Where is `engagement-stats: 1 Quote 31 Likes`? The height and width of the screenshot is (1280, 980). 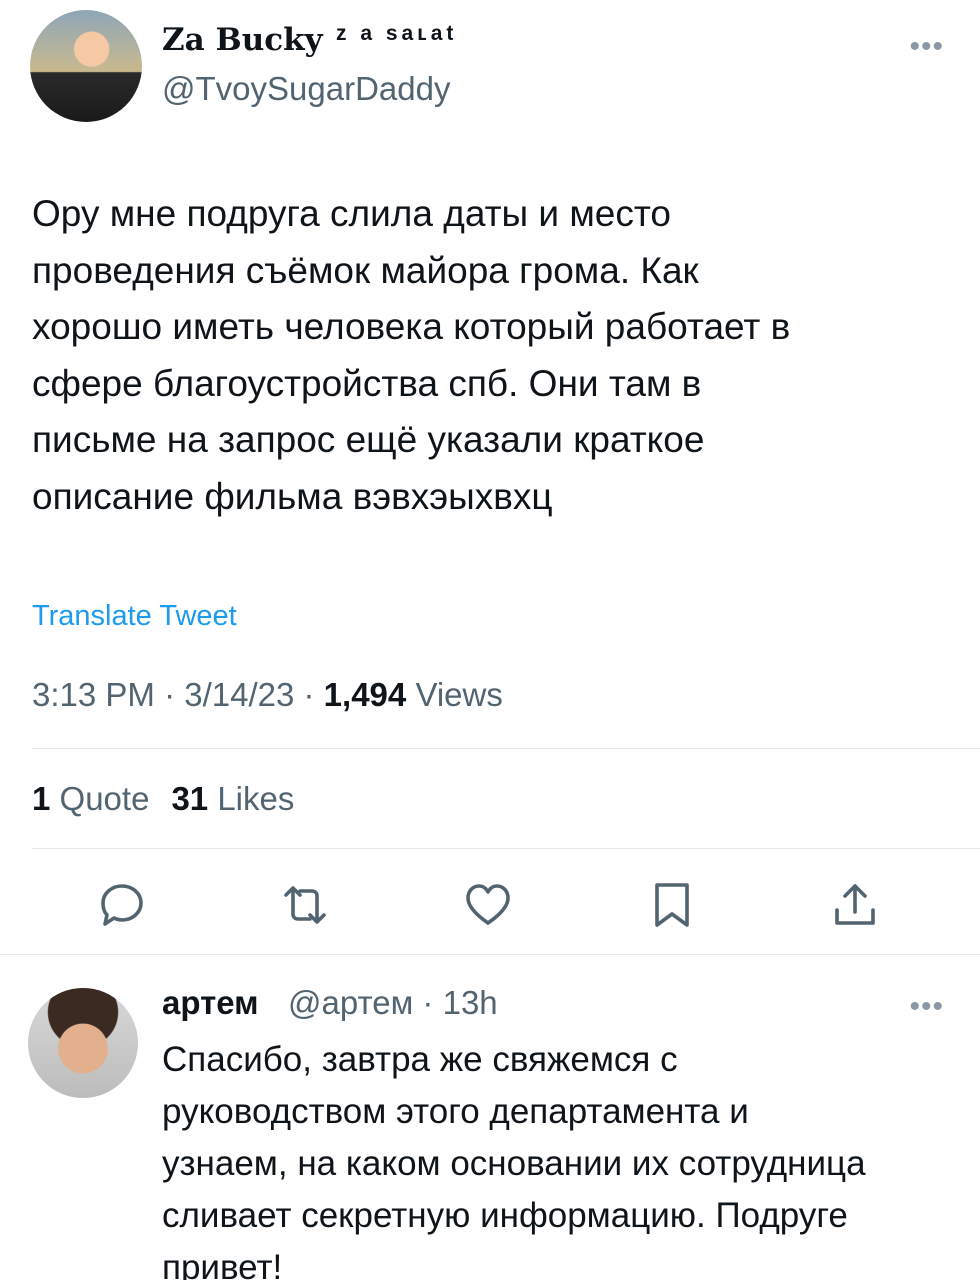
engagement-stats: 1 Quote 31 Likes is located at coordinates (163, 799).